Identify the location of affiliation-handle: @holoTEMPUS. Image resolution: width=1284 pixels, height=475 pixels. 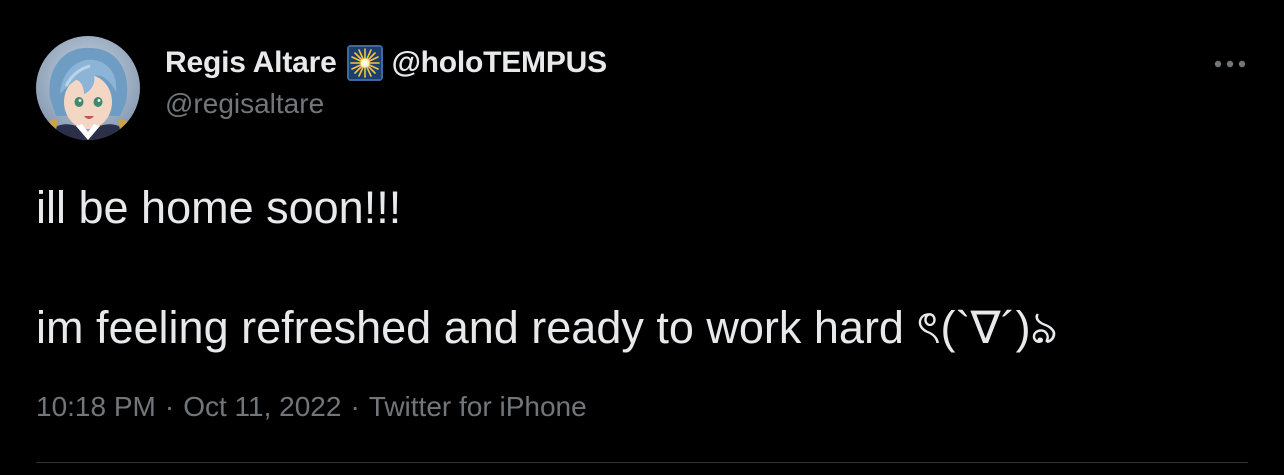
(500, 63).